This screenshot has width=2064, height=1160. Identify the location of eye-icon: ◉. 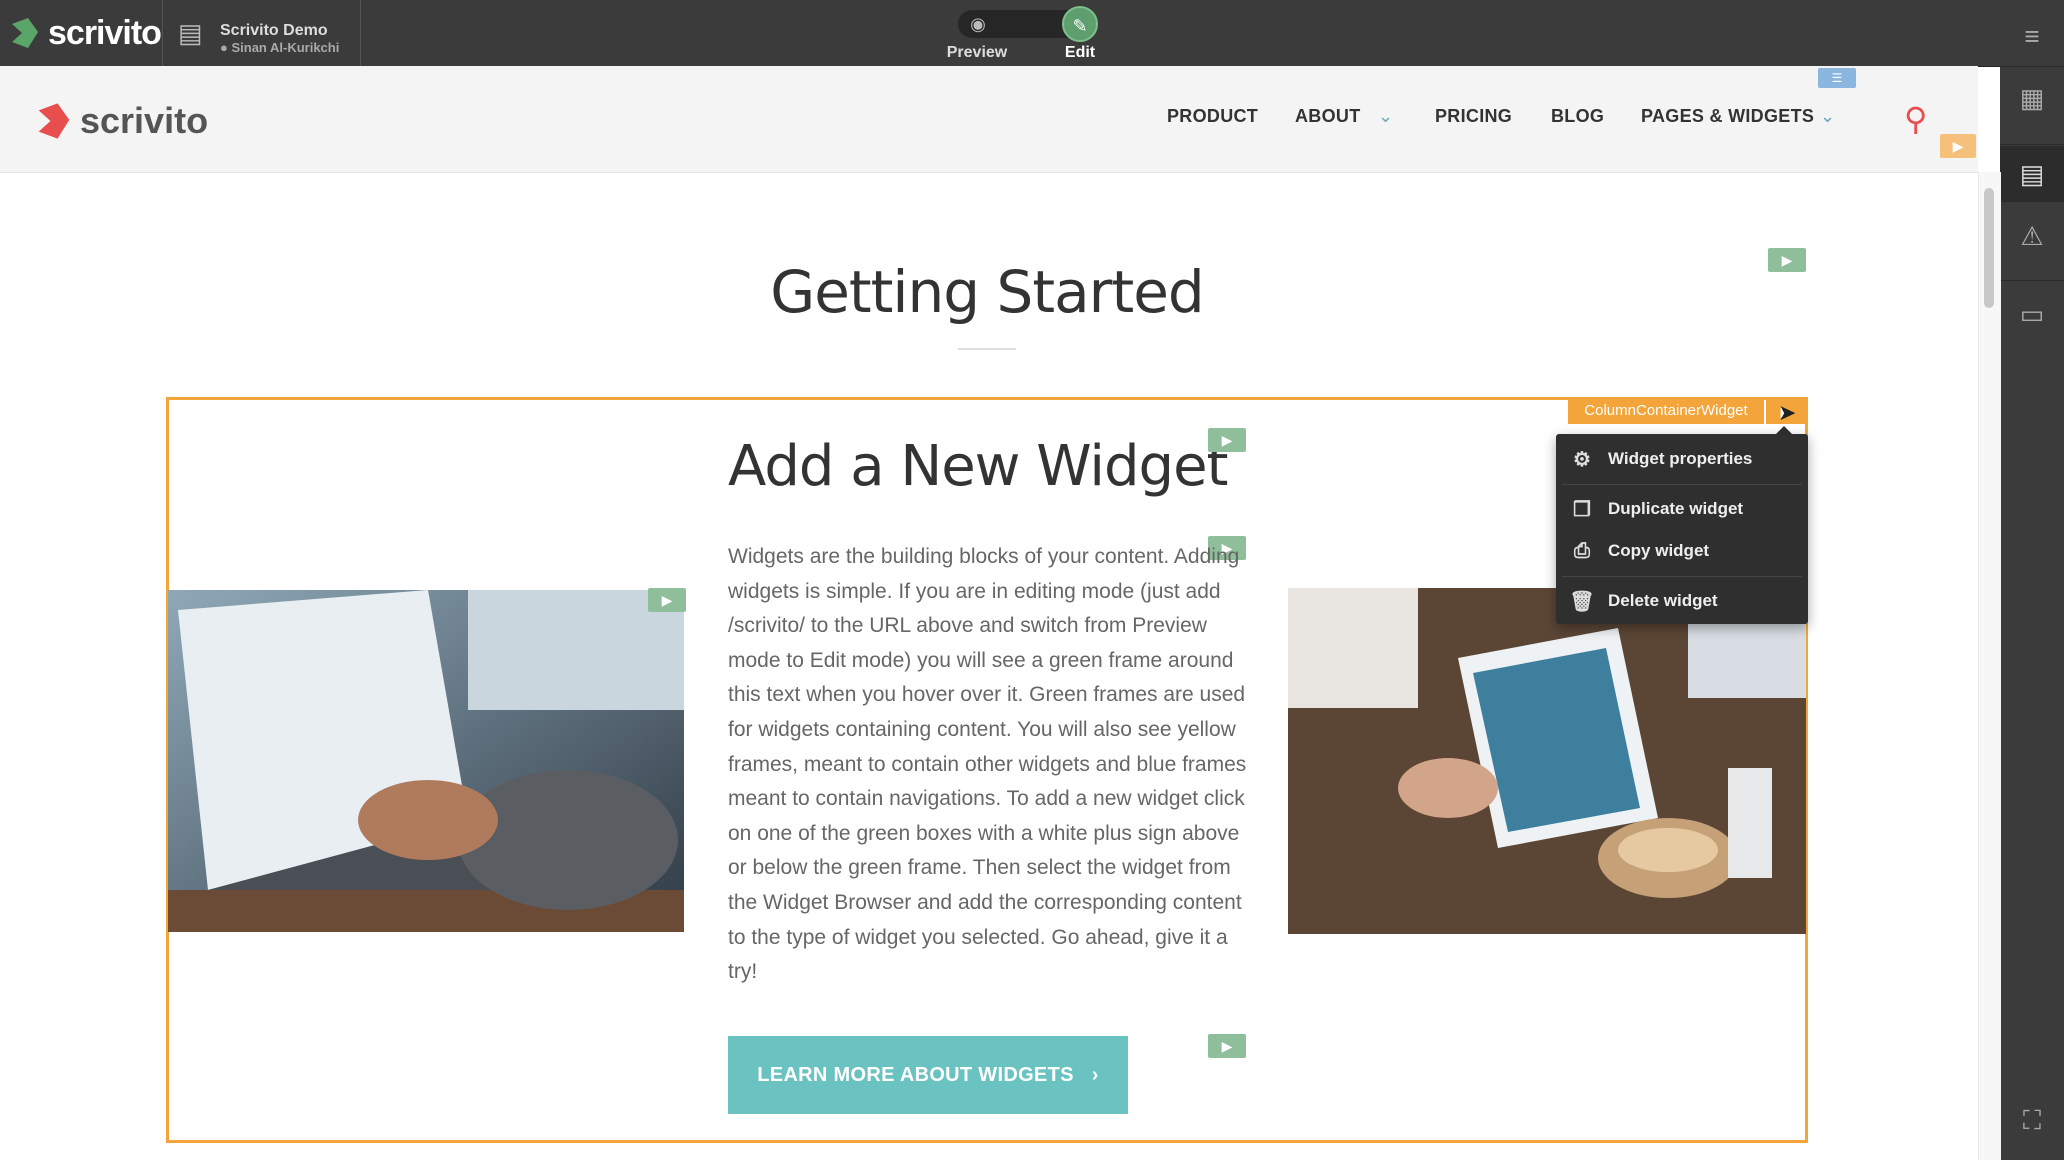
(978, 24).